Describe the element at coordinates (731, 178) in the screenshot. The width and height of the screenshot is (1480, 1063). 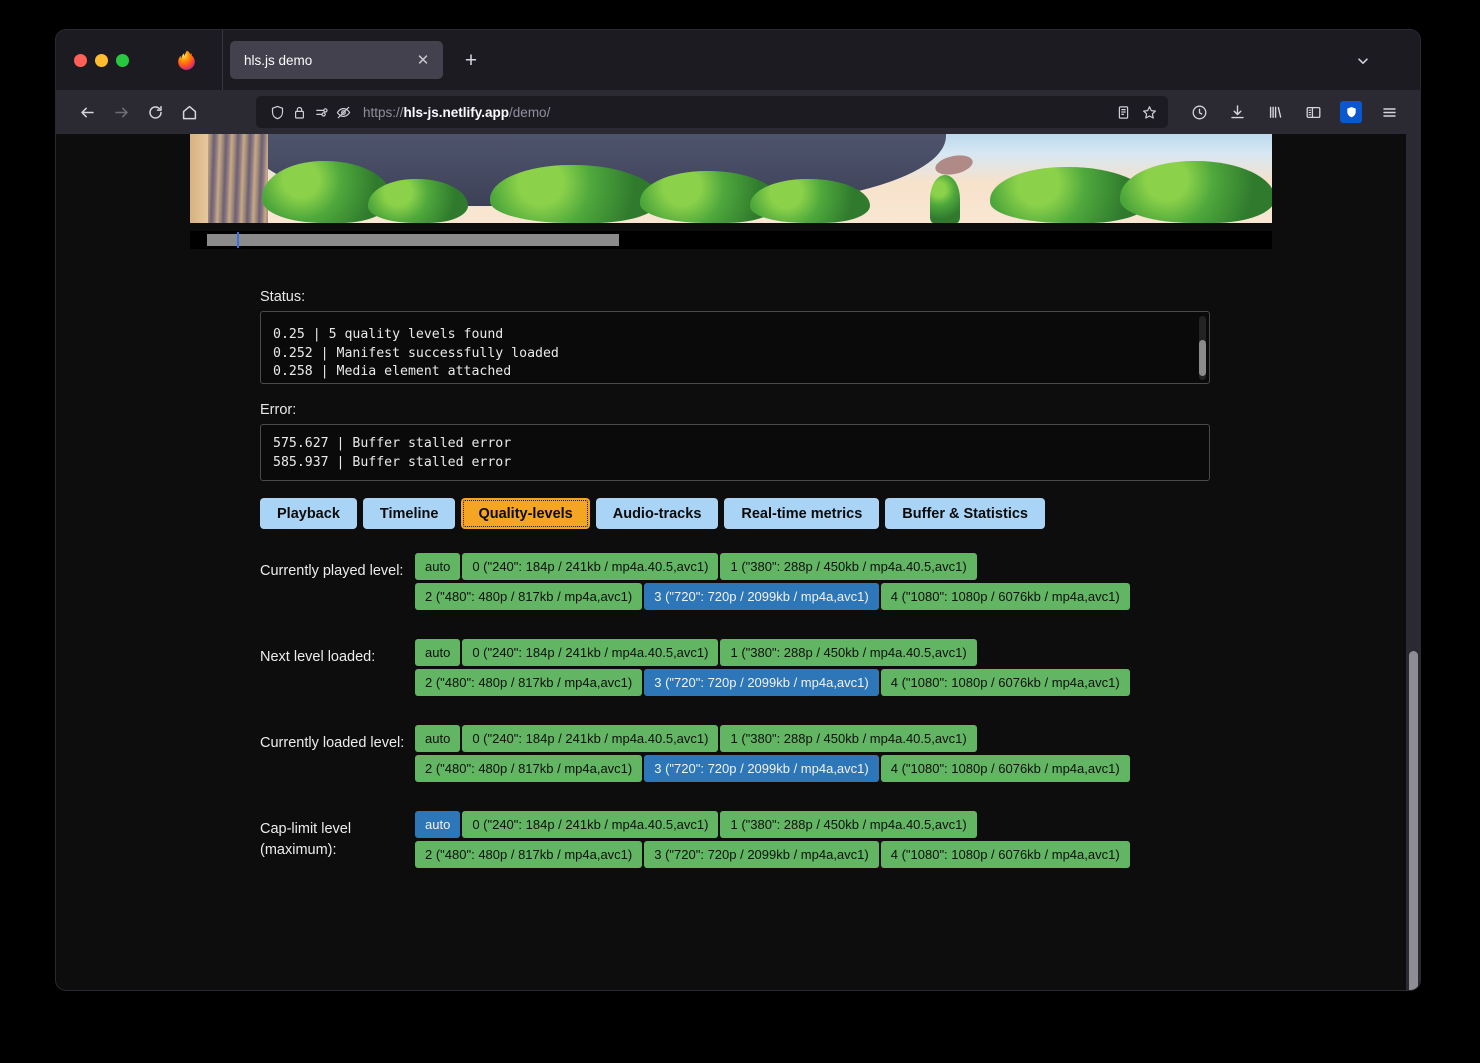
I see `video-player` at that location.